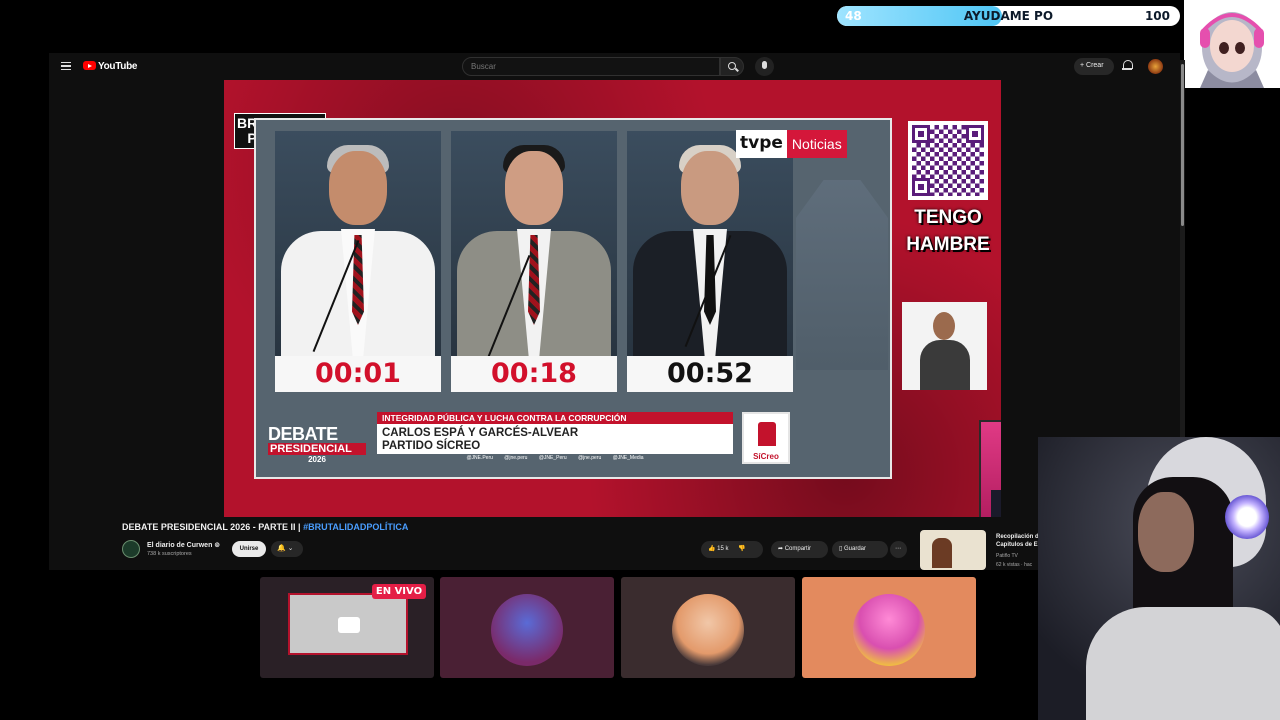  Describe the element at coordinates (399, 591) in the screenshot. I see `live-badge: EN VIVO` at that location.